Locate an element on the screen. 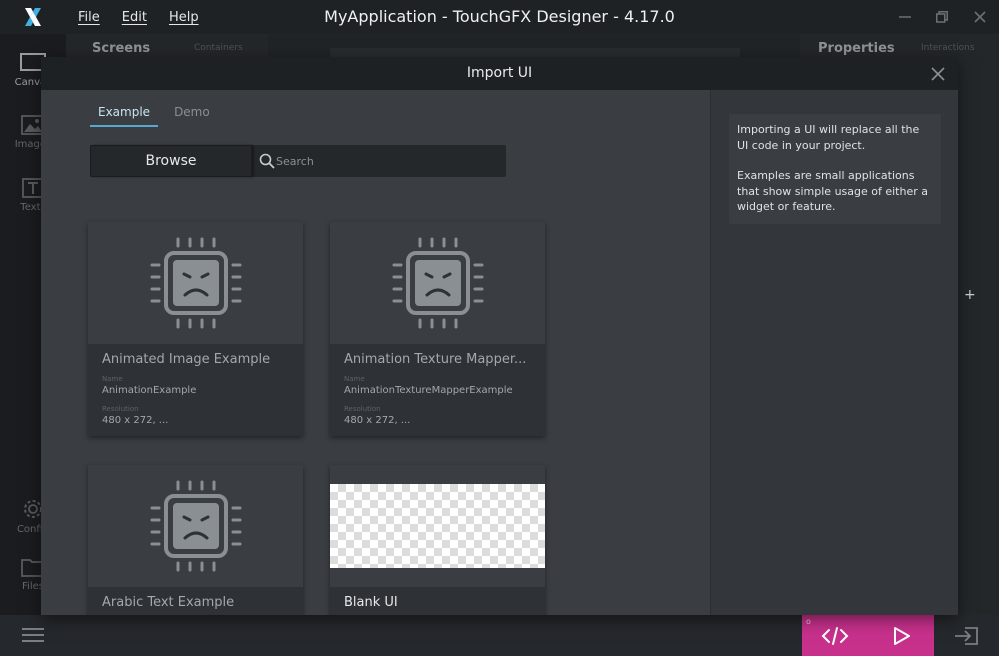  menu-help: Help is located at coordinates (184, 17).